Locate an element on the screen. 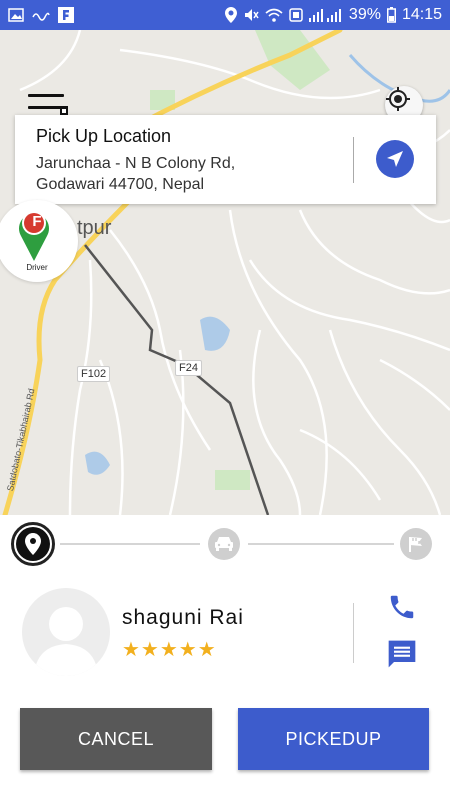  navigate-button is located at coordinates (395, 159).